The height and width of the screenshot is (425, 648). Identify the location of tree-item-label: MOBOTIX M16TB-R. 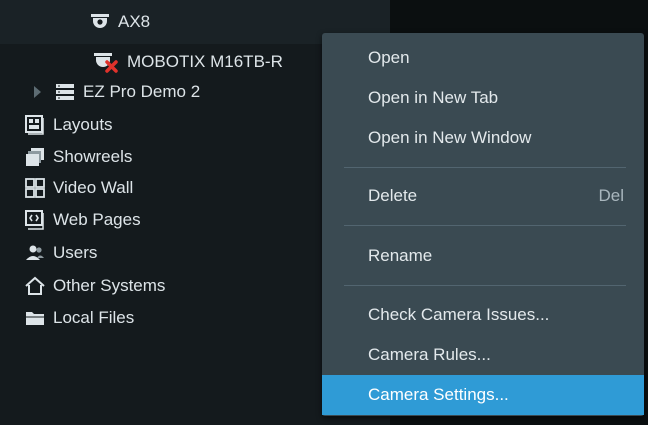
(205, 61).